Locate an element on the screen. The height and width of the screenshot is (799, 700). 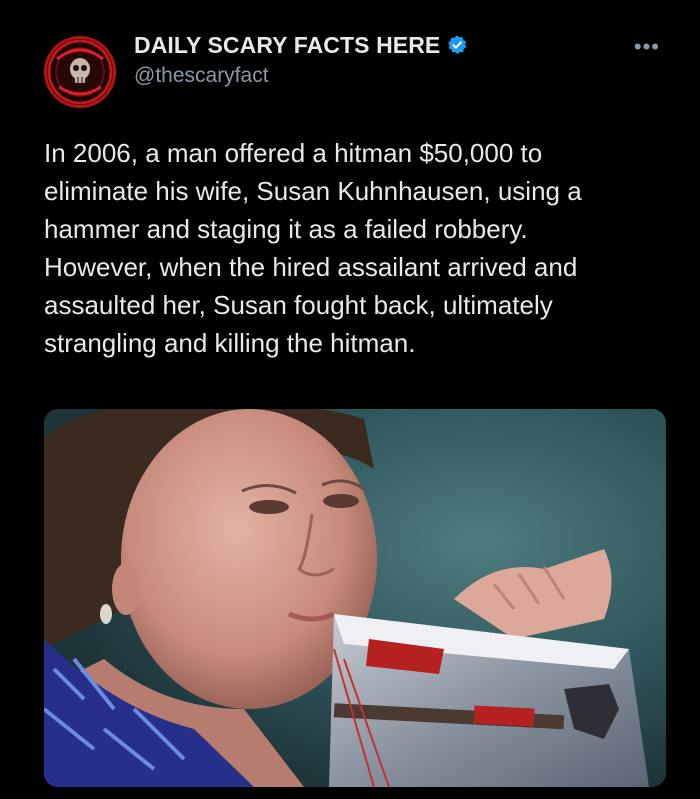
skull-emblem-icon is located at coordinates (80, 72).